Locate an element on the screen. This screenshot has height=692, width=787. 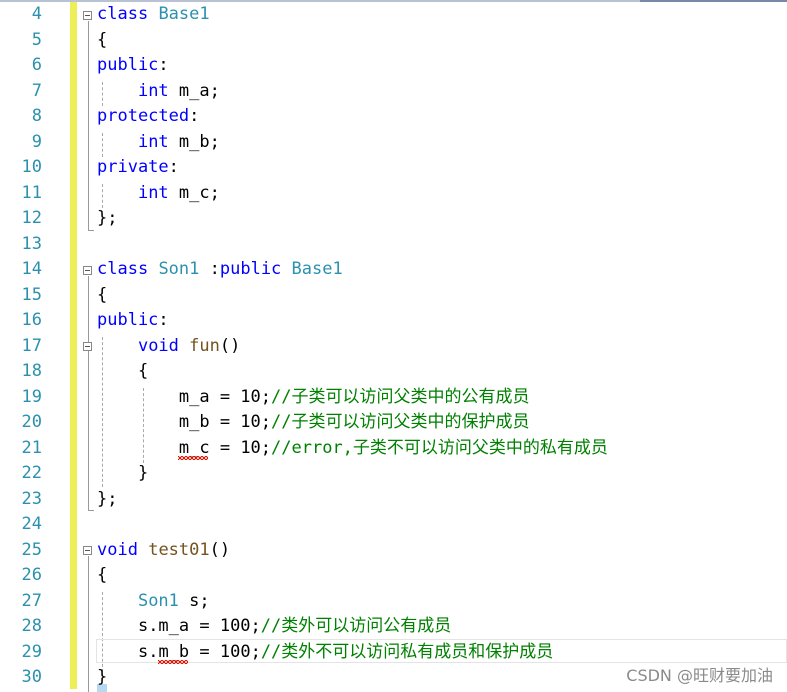
code-line: m_a = 10;//子类可以访问父类中的公有成员 is located at coordinates (313, 398).